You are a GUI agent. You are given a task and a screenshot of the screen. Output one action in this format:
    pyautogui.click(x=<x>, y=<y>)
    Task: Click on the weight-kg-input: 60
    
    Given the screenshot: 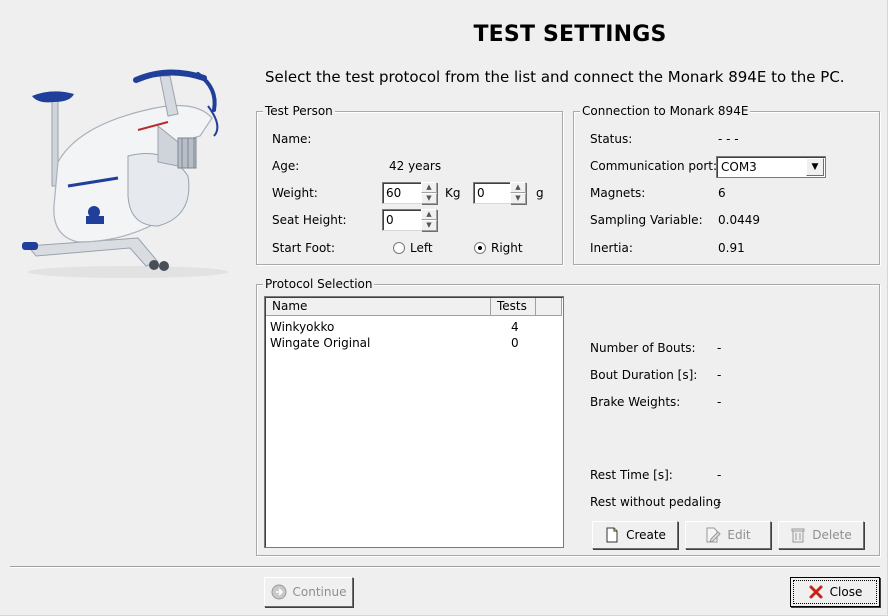 What is the action you would take?
    pyautogui.click(x=402, y=193)
    